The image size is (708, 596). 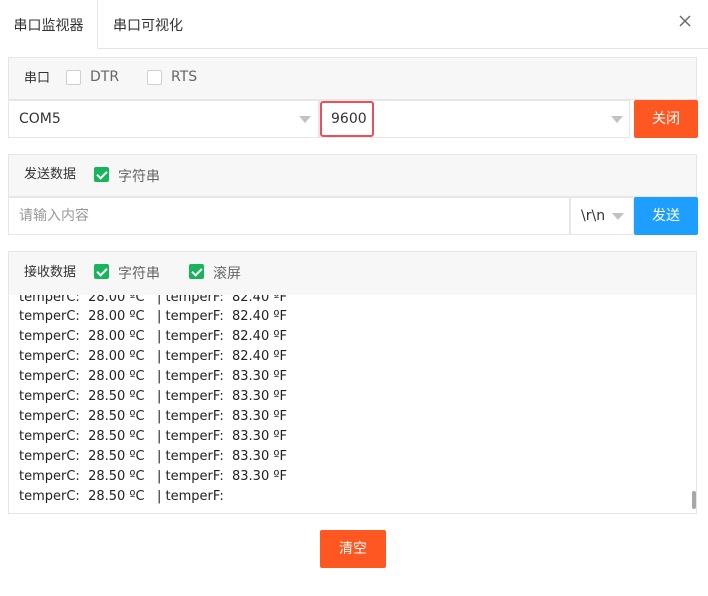 I want to click on send-input-placeholder: 请输入内容, so click(x=54, y=216).